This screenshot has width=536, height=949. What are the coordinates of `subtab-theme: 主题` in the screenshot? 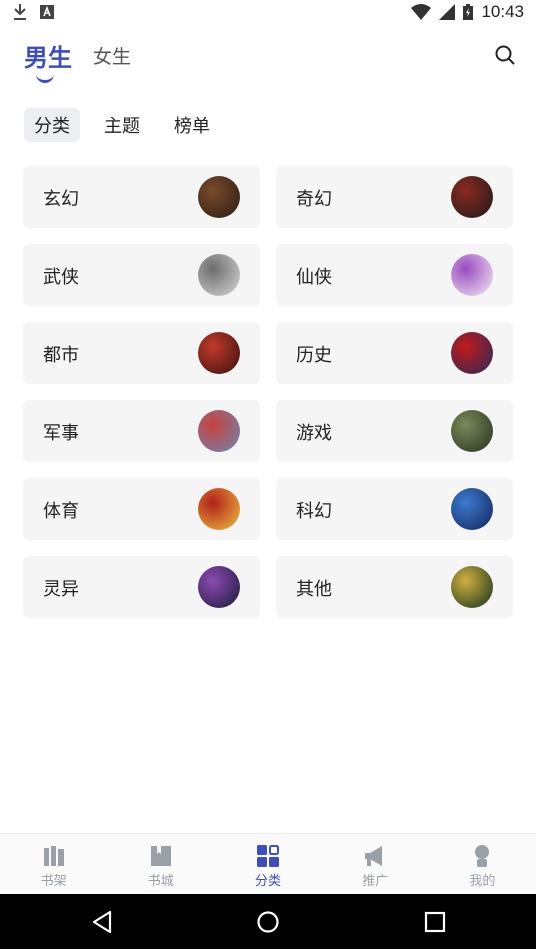 It's located at (122, 125).